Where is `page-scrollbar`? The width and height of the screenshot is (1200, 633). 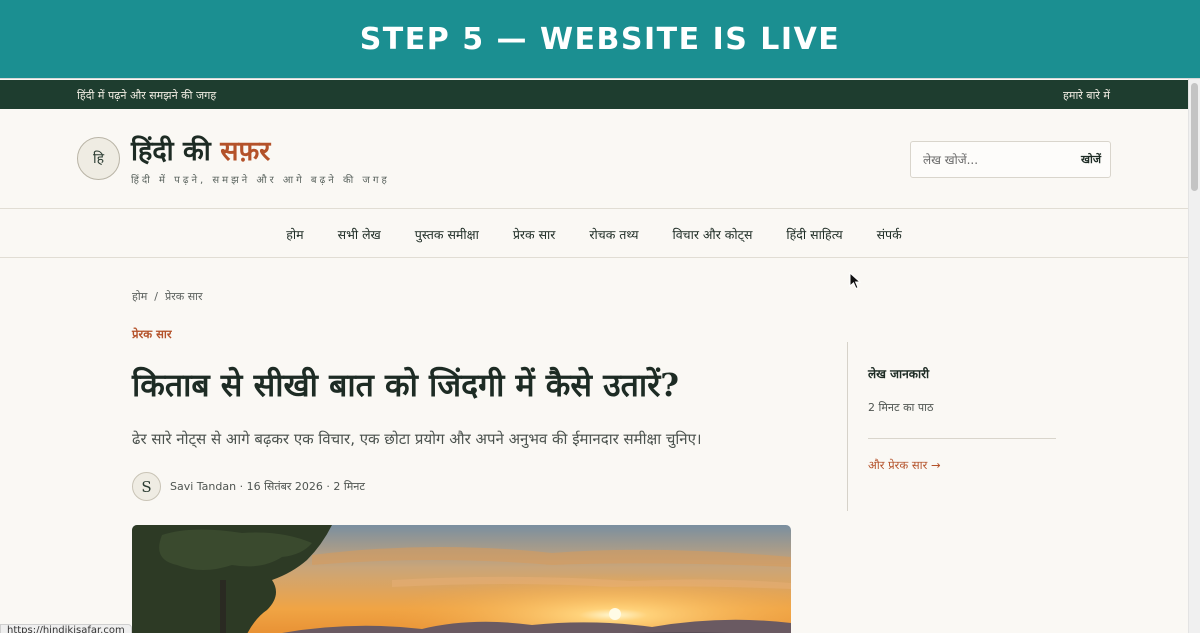
page-scrollbar is located at coordinates (1194, 356).